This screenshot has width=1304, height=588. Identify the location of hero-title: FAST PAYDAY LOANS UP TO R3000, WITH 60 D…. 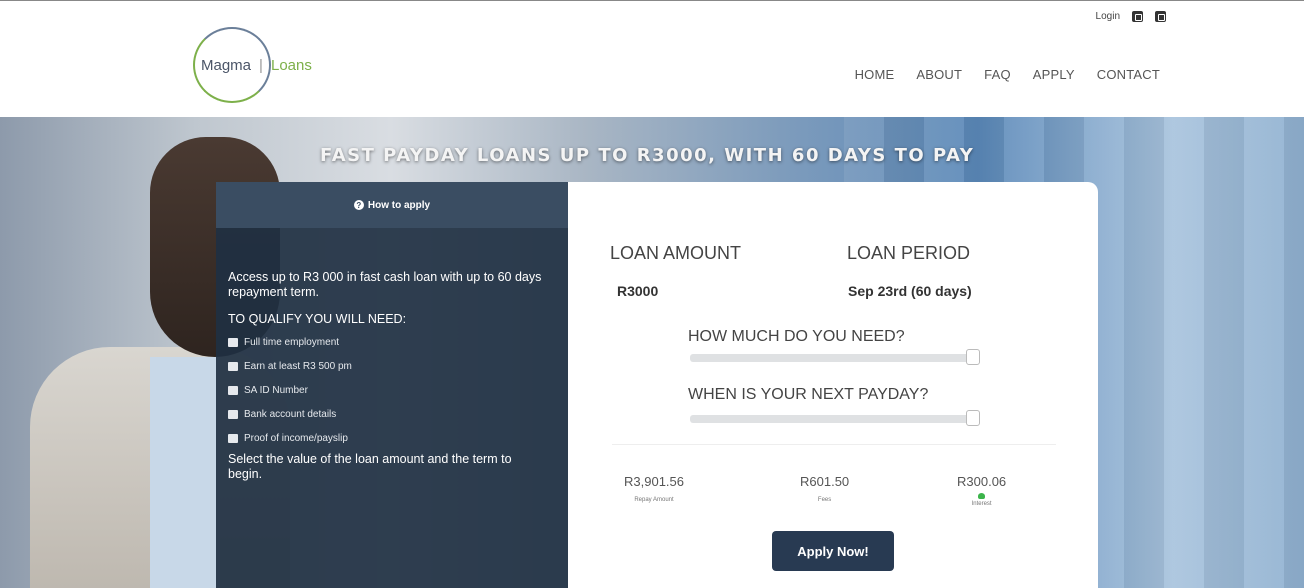
(647, 155).